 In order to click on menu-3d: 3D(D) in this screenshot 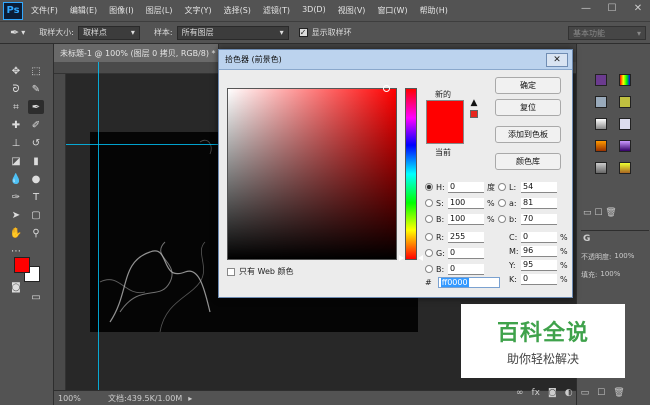, I will do `click(314, 10)`.